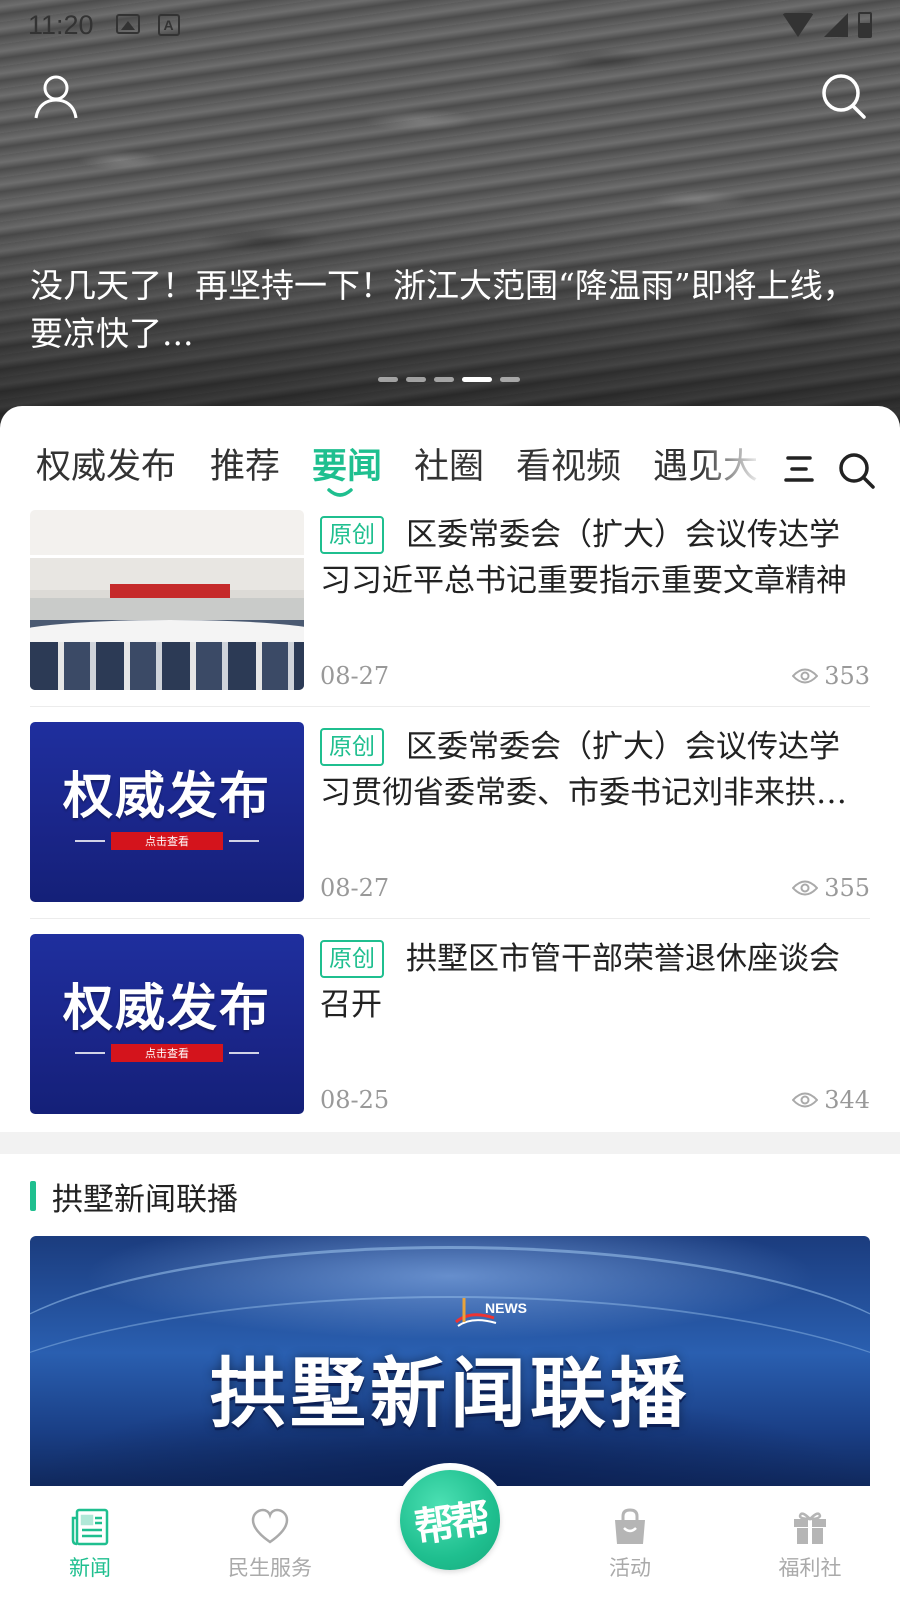 The width and height of the screenshot is (900, 1600). I want to click on nav-label: 活动, so click(630, 1568).